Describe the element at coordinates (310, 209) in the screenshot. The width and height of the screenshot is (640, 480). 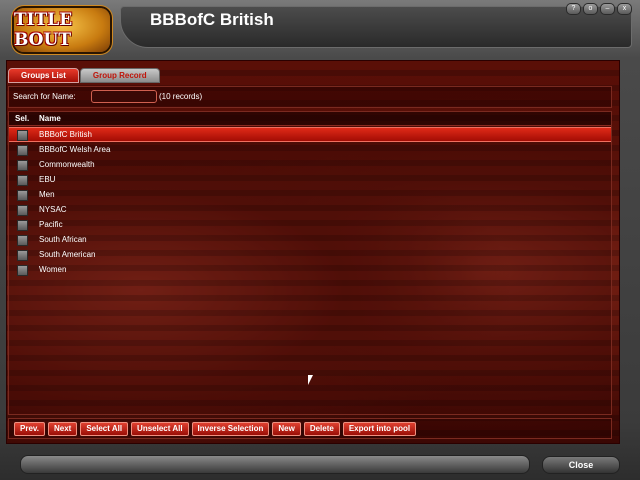
I see `list-item: NYSAC` at that location.